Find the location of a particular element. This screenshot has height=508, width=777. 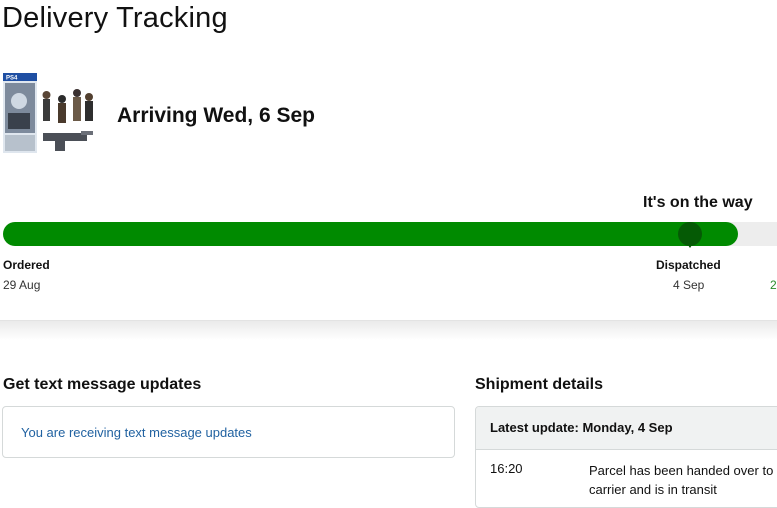

shipment-header: Latest update: Monday, 4 Sep is located at coordinates (626, 428).